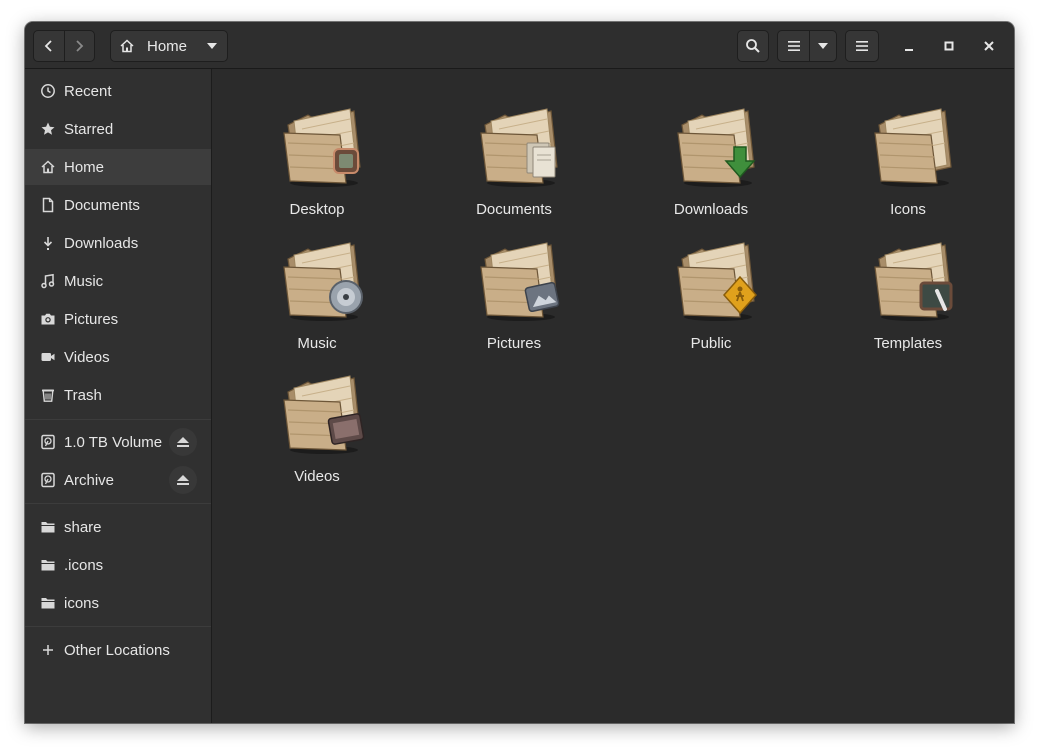  Describe the element at coordinates (113, 442) in the screenshot. I see `sidebar-item-label: 1.0 TB Volume` at that location.